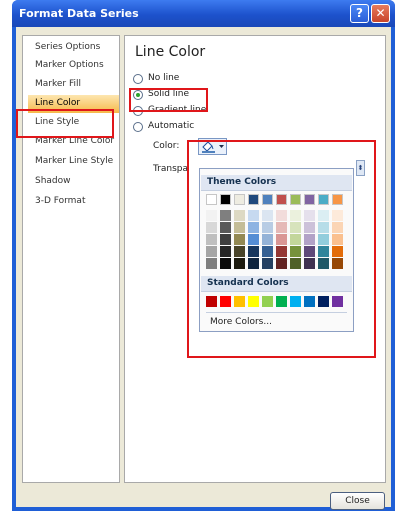 This screenshot has width=401, height=515. I want to click on close-window-button: ✕, so click(380, 13).